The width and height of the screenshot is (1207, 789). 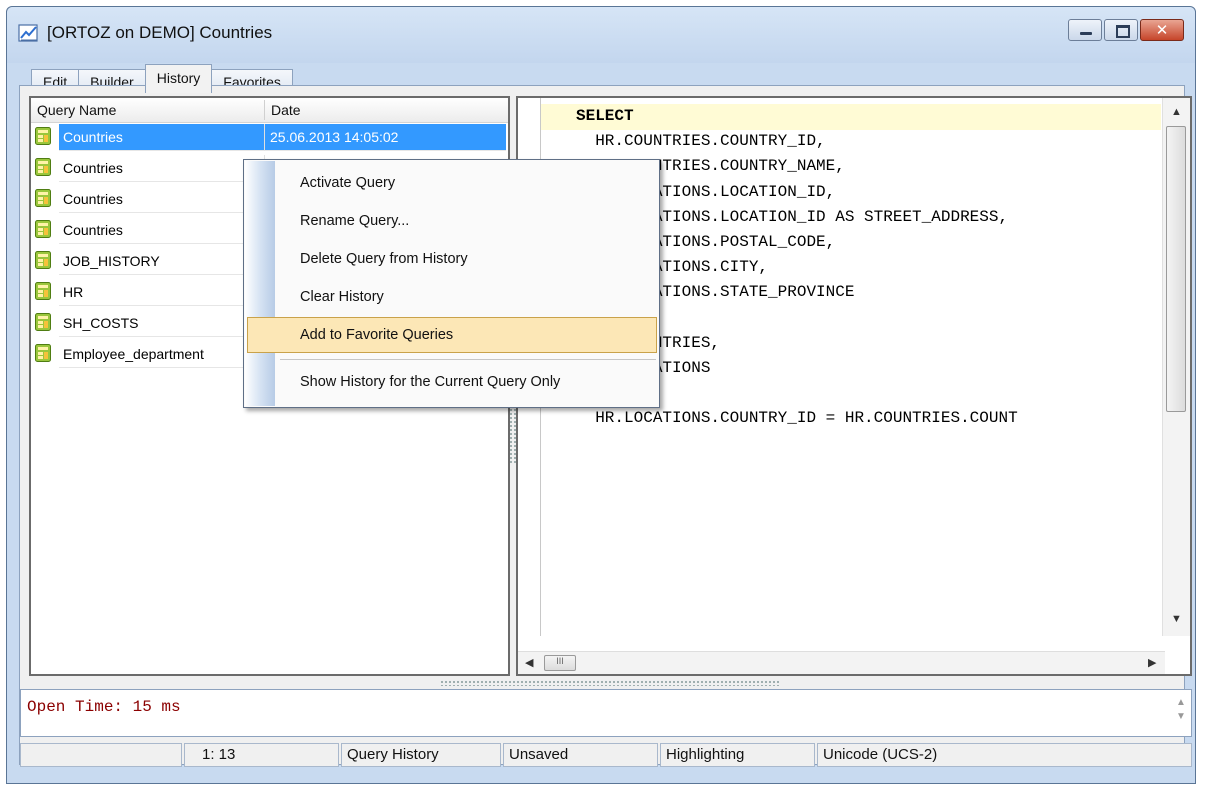 I want to click on log-scrollbar: ▲ ▼, so click(x=1181, y=714).